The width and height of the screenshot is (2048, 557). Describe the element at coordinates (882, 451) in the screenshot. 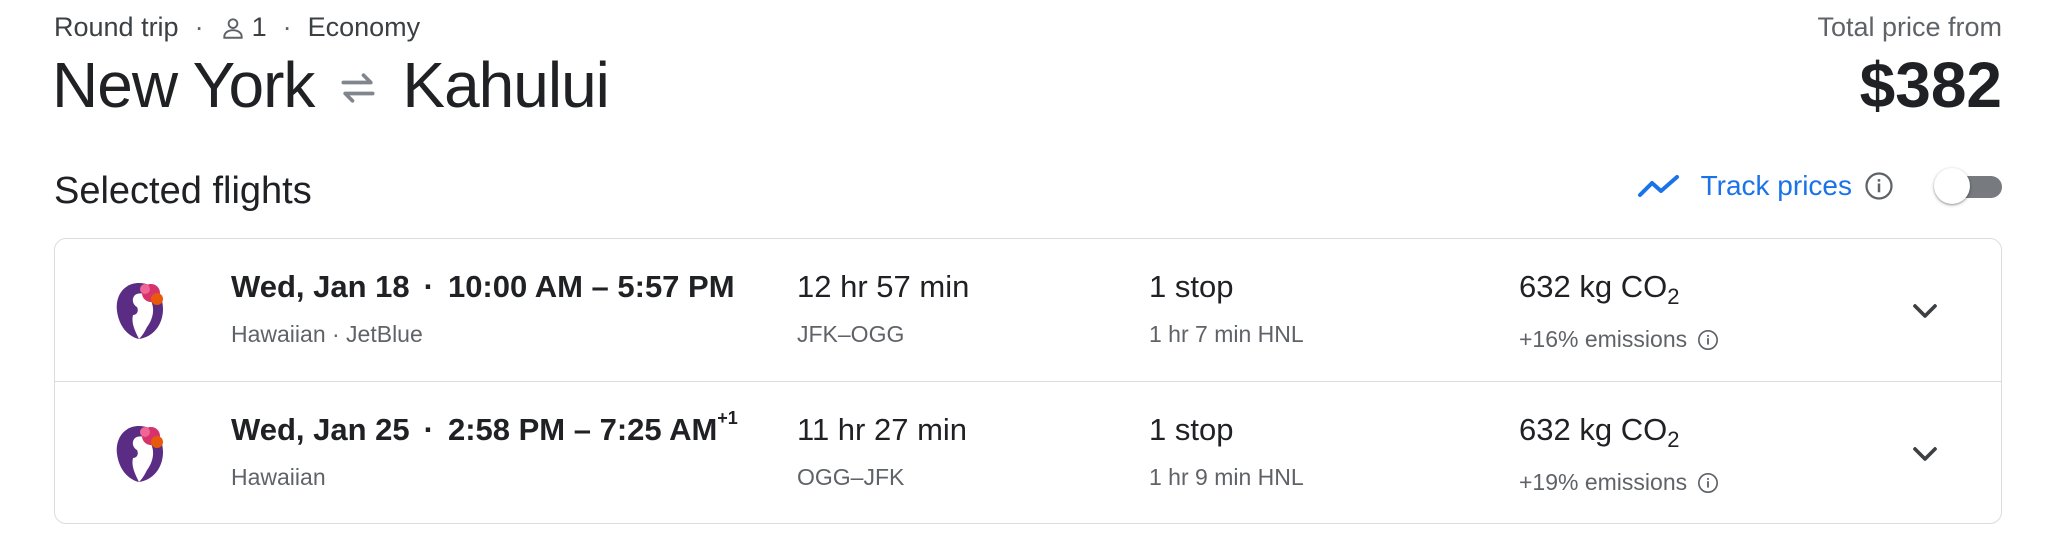

I see `flight-duration-block: 11 hr 27 min OGG–JFK` at that location.